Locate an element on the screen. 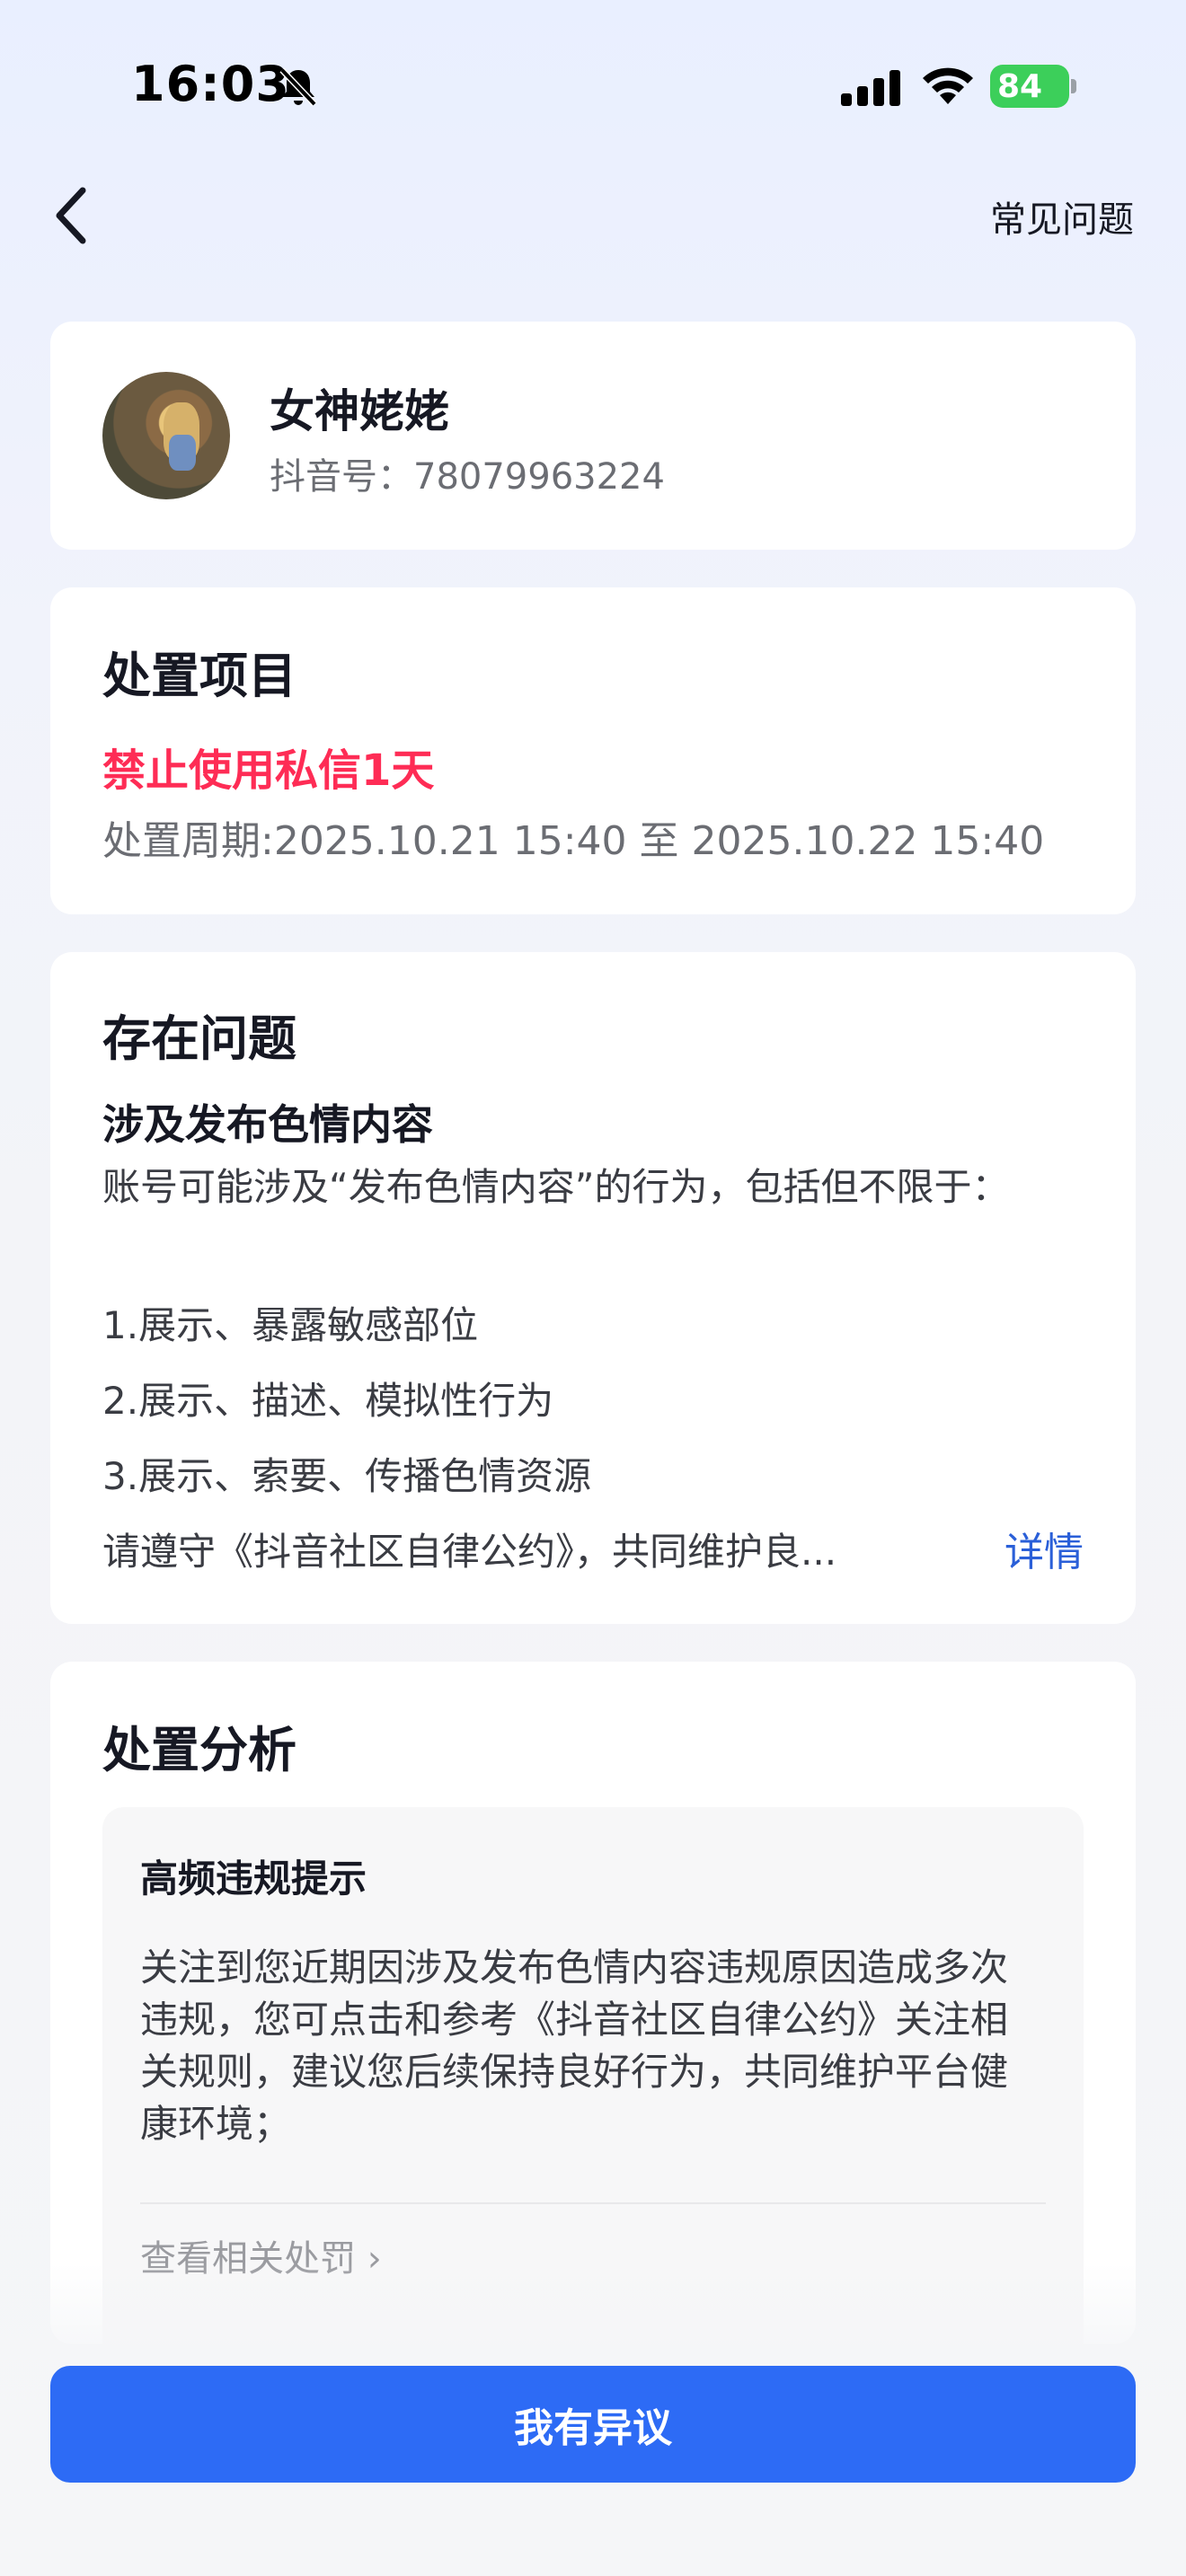 The image size is (1186, 2576). battery-level: 84 is located at coordinates (1020, 86).